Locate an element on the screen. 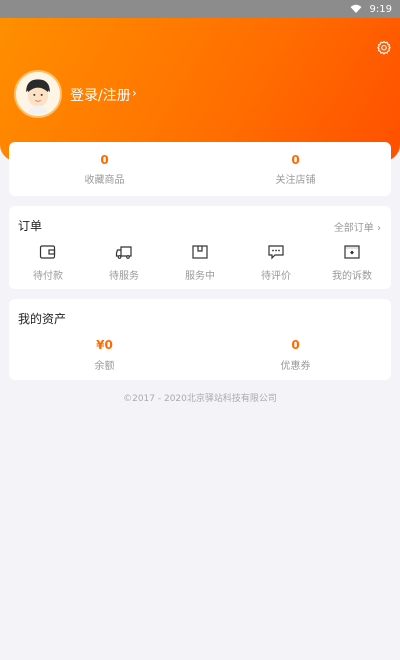 This screenshot has height=660, width=400. order-item-label: 服务中 is located at coordinates (200, 276).